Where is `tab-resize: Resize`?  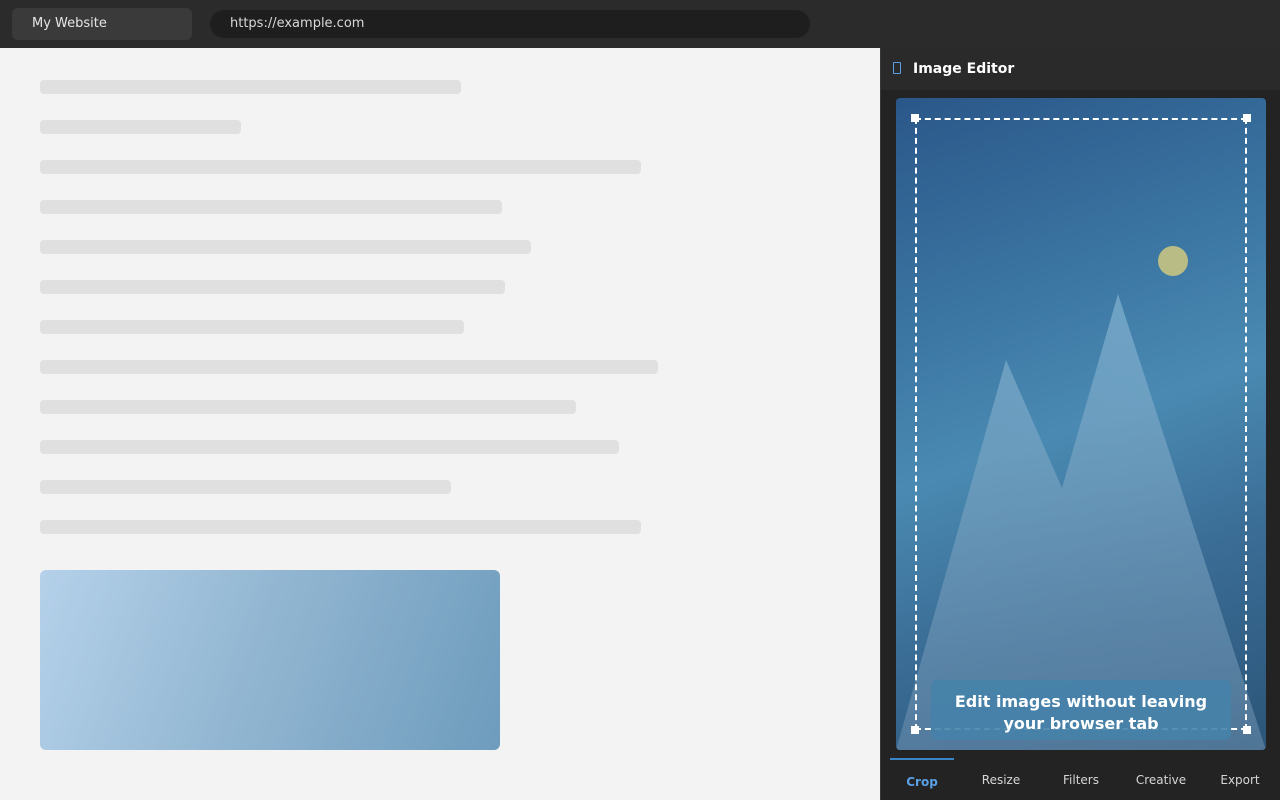
tab-resize: Resize is located at coordinates (1001, 779).